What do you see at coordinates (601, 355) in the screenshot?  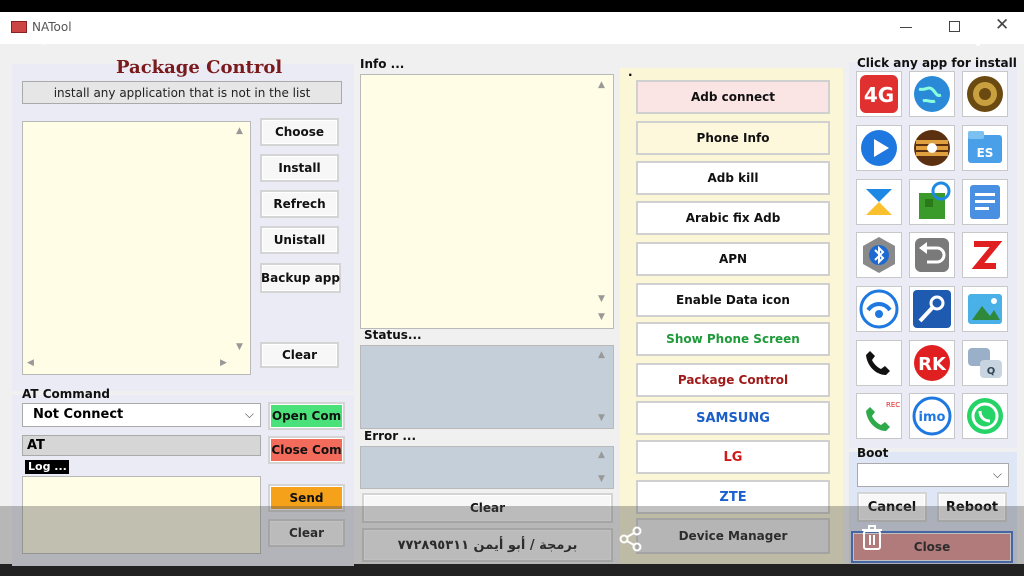 I see `status-scroll-up-icon: ▲` at bounding box center [601, 355].